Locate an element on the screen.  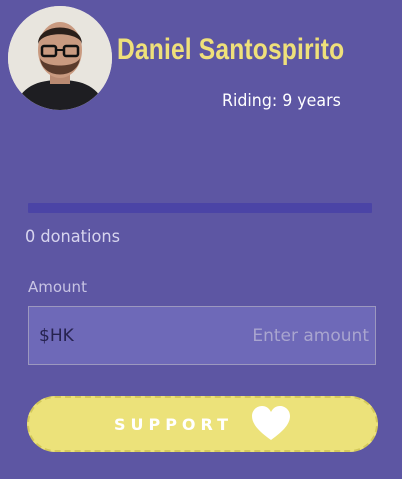
amount-input is located at coordinates (282, 336).